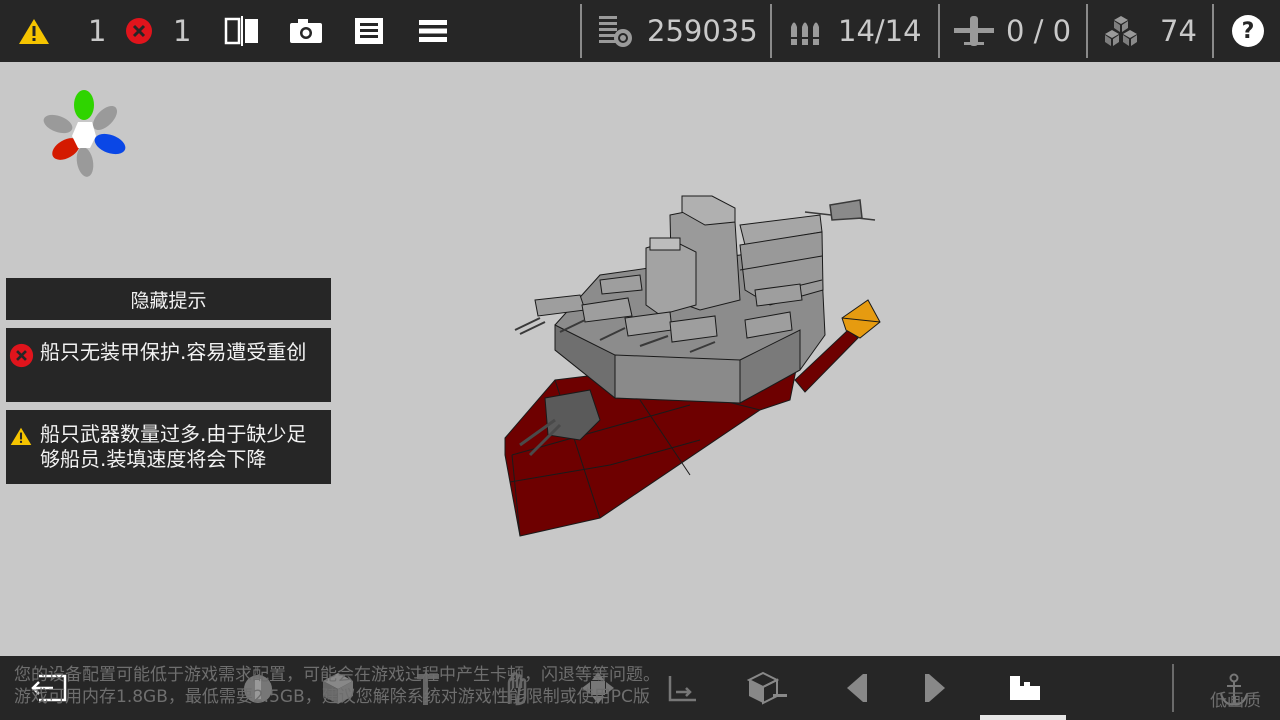 The image size is (1280, 720). Describe the element at coordinates (974, 31) in the screenshot. I see `plane-icon` at that location.